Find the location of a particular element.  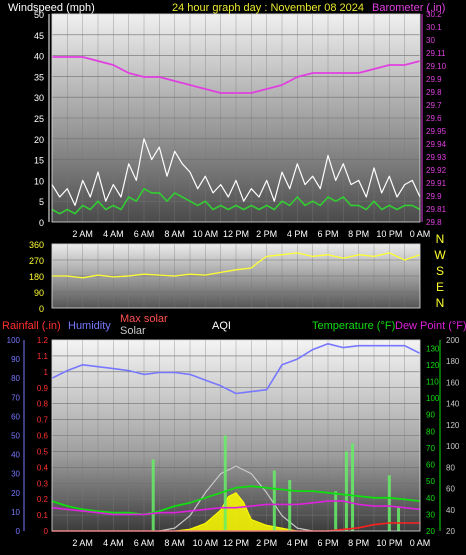

temperature-tick-label: 50 is located at coordinates (430, 481).